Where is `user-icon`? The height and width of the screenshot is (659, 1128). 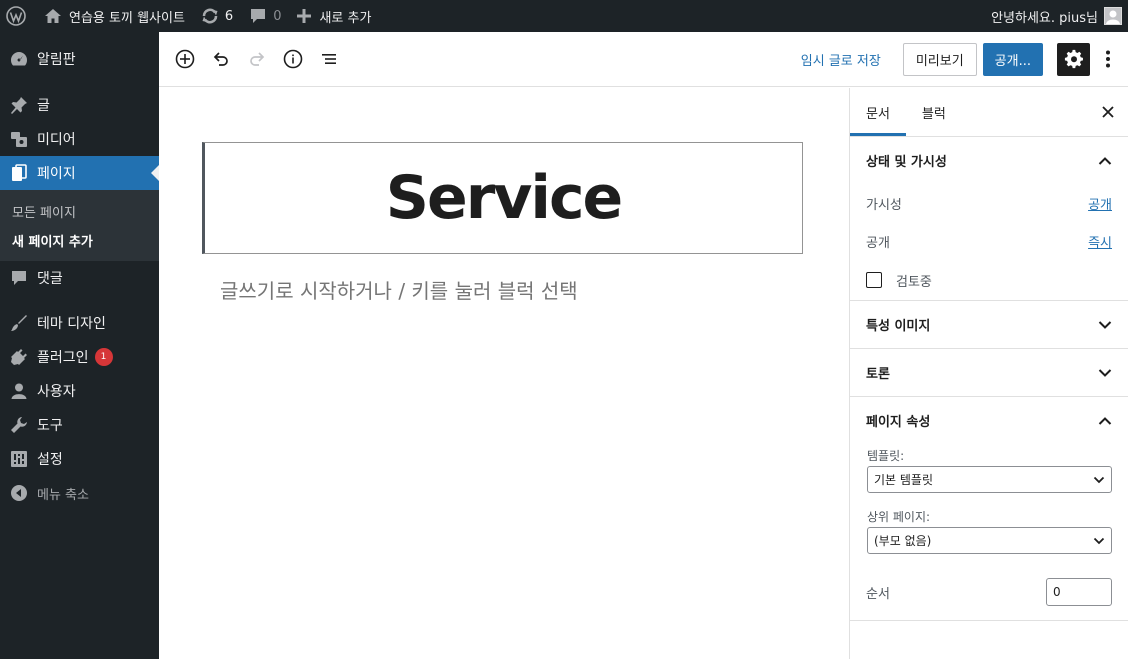 user-icon is located at coordinates (19, 391).